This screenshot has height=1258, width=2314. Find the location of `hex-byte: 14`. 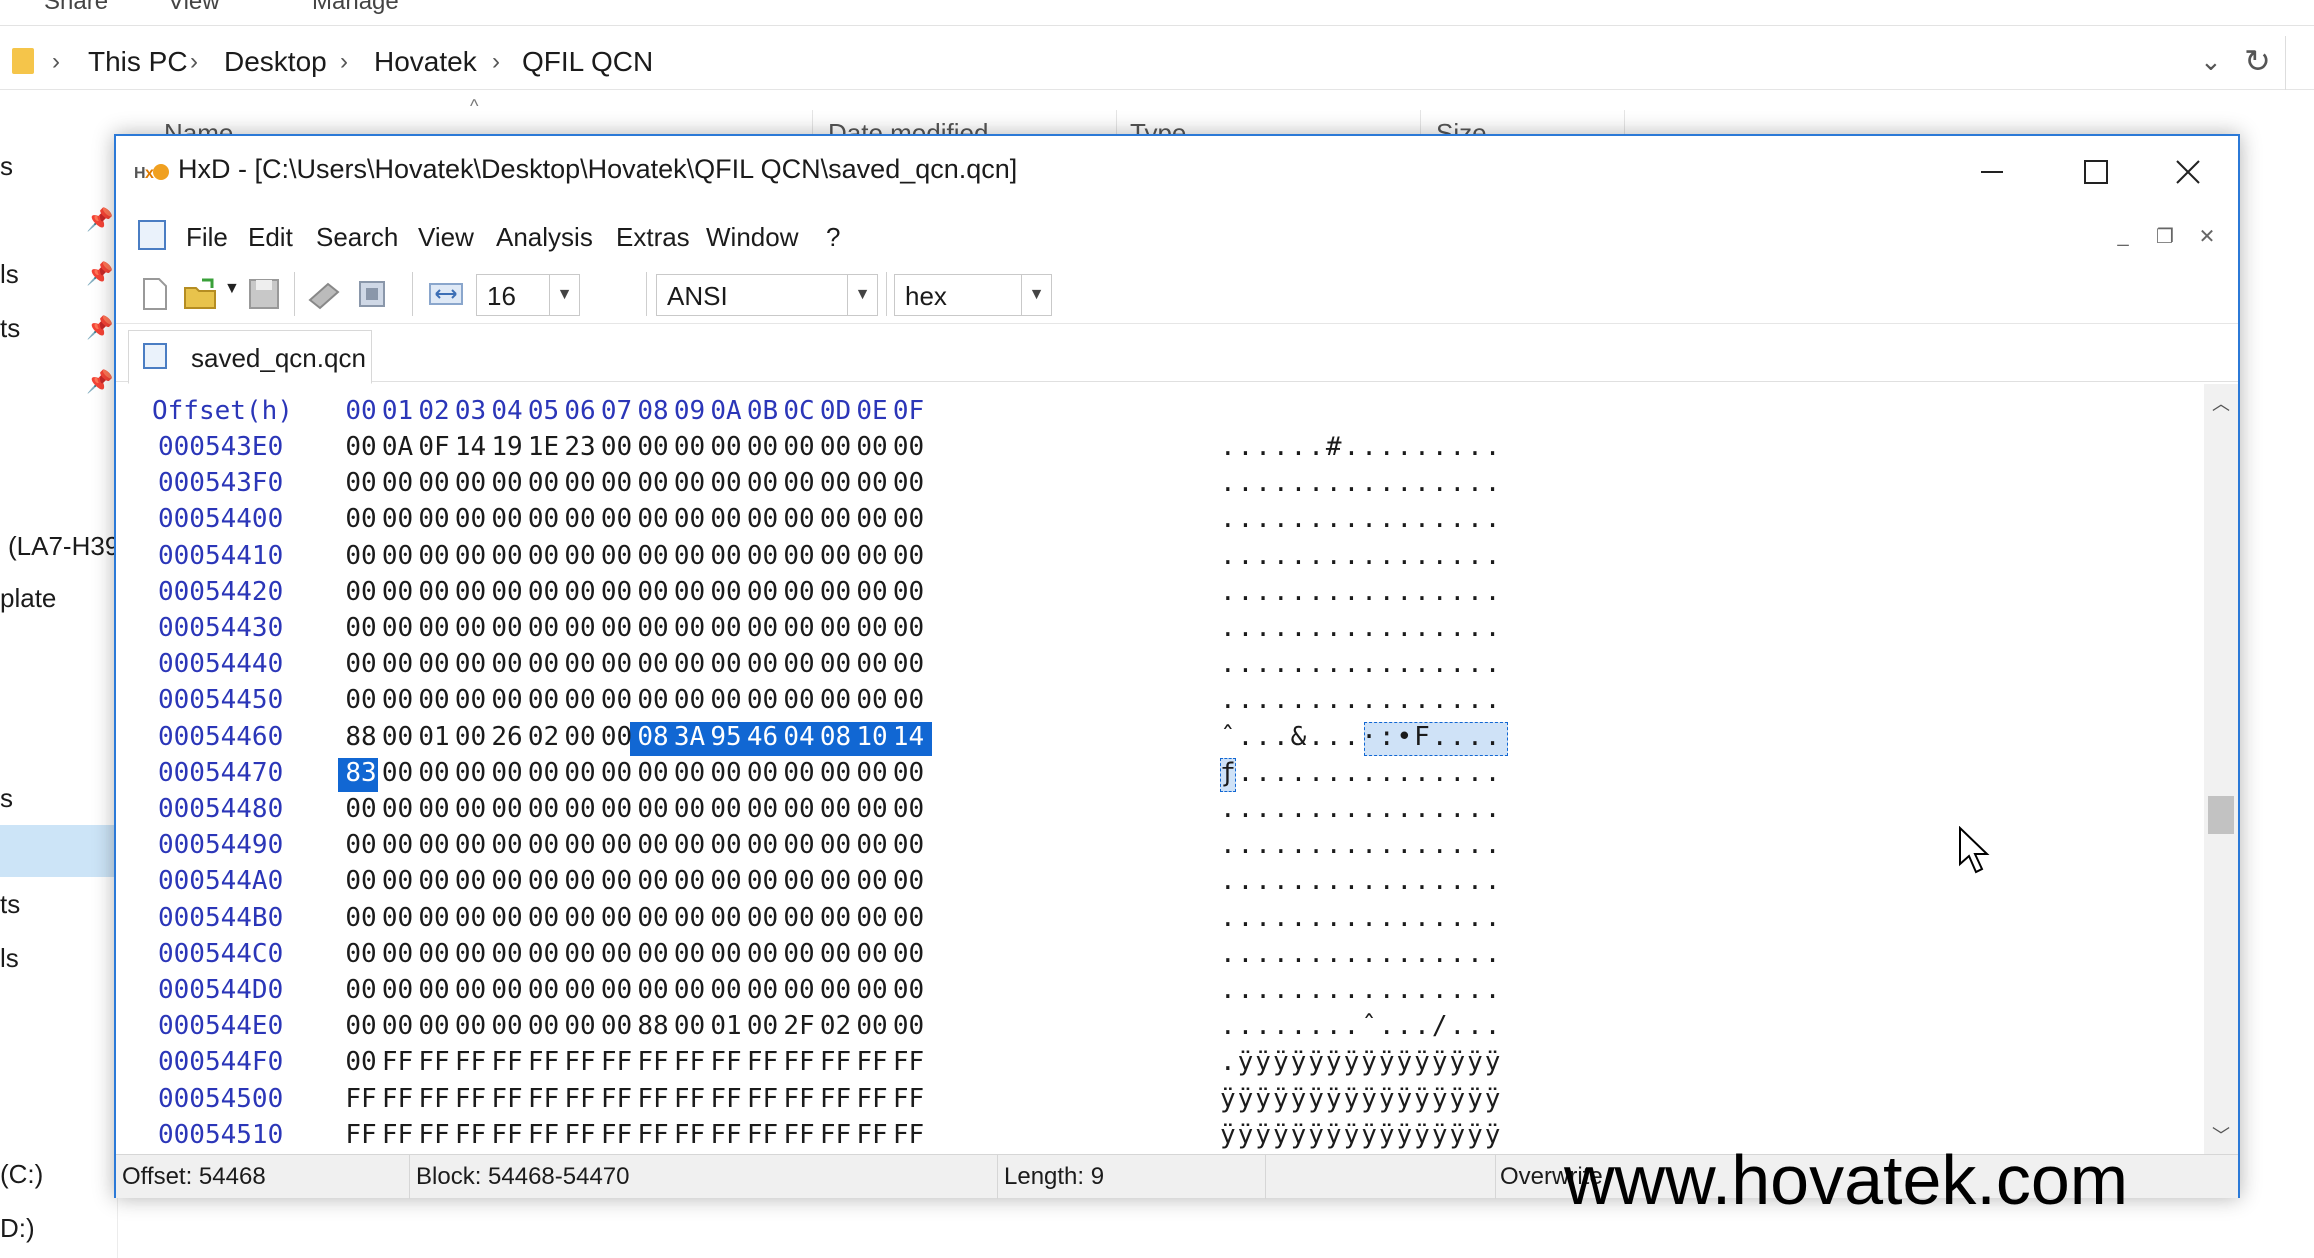

hex-byte: 14 is located at coordinates (471, 447).